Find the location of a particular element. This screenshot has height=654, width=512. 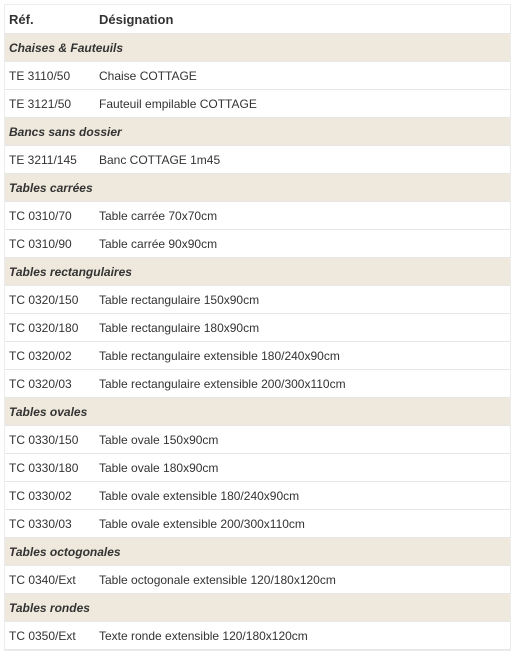

category-label: Bancs sans dossier is located at coordinates (257, 131).